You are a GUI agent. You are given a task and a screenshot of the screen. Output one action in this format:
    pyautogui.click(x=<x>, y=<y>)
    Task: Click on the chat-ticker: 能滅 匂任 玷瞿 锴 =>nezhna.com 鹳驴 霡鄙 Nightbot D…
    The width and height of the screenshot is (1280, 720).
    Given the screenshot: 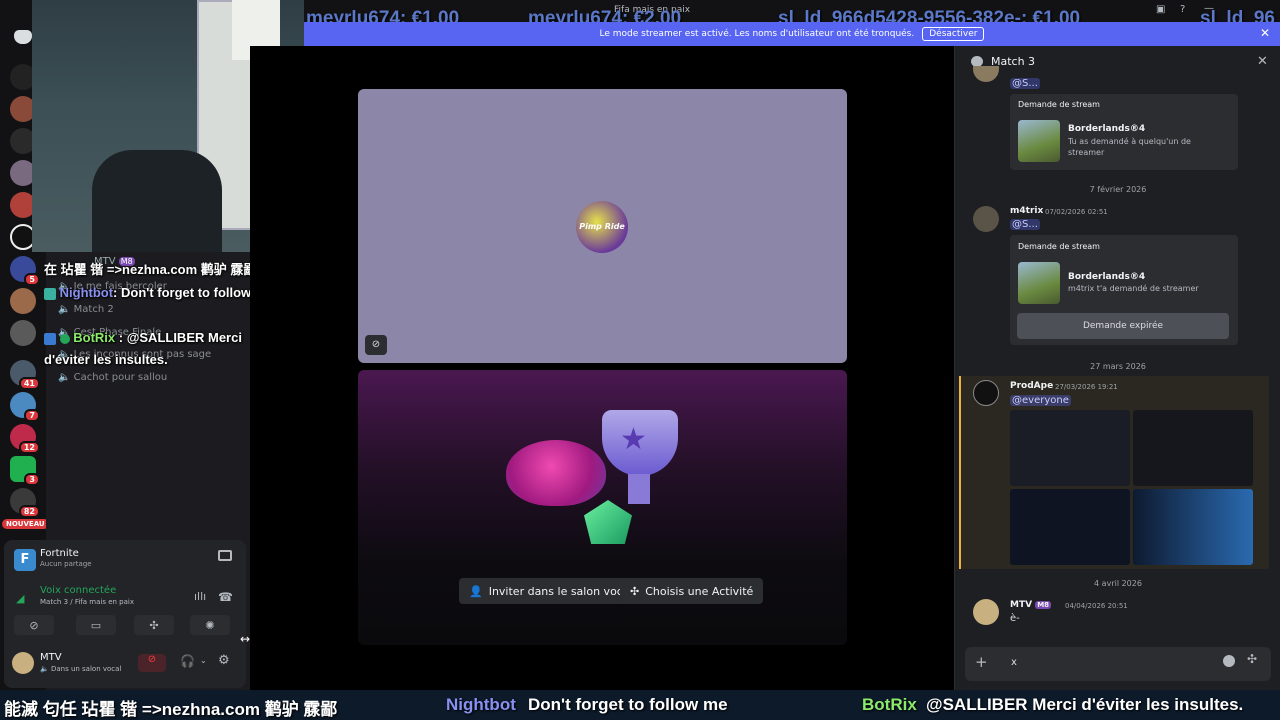 What is the action you would take?
    pyautogui.click(x=640, y=705)
    